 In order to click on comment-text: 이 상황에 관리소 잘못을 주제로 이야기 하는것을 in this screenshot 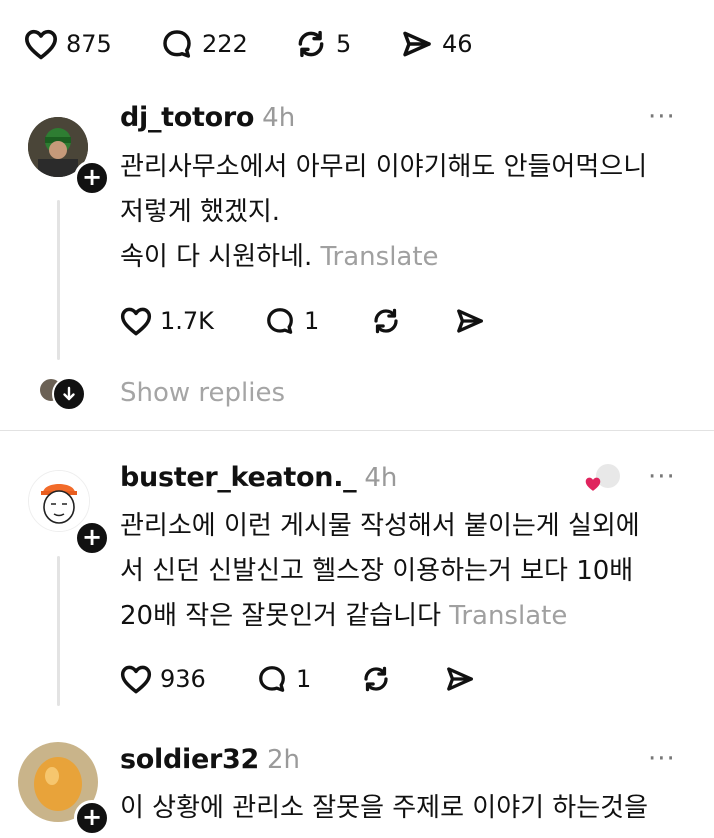, I will do `click(410, 808)`.